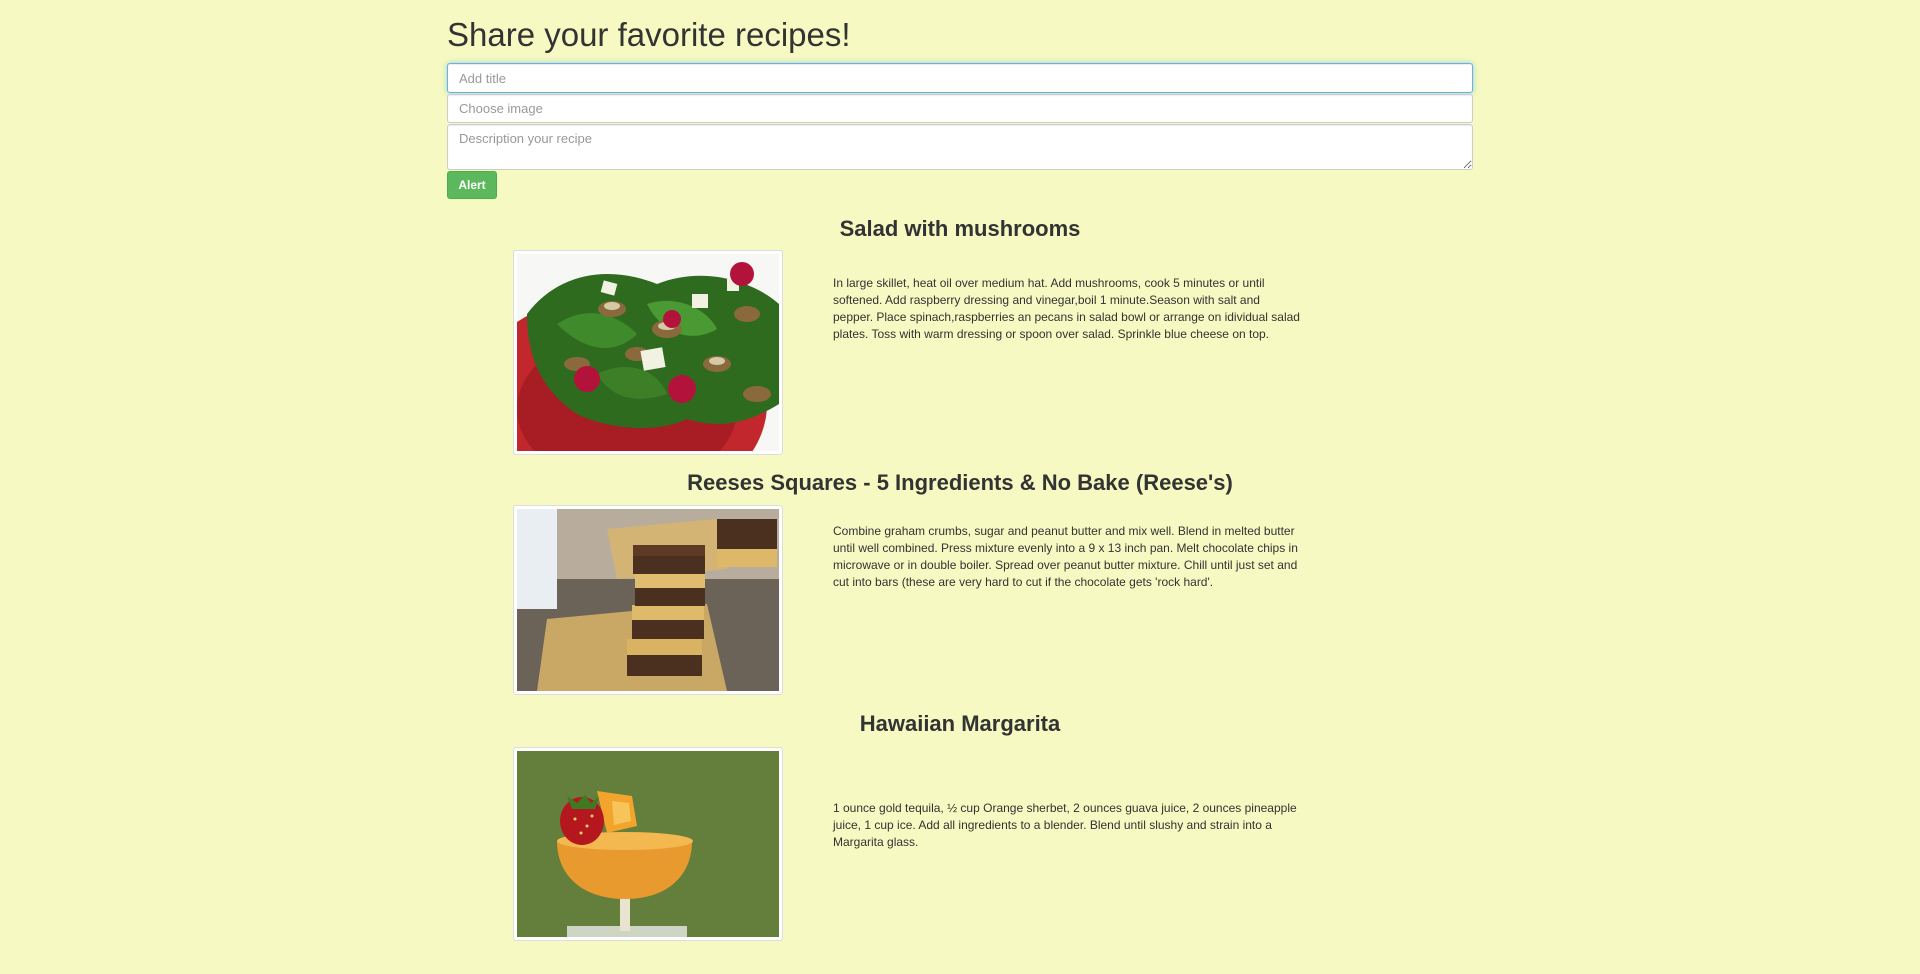  What do you see at coordinates (648, 600) in the screenshot?
I see `recipe-image-reeses-squares` at bounding box center [648, 600].